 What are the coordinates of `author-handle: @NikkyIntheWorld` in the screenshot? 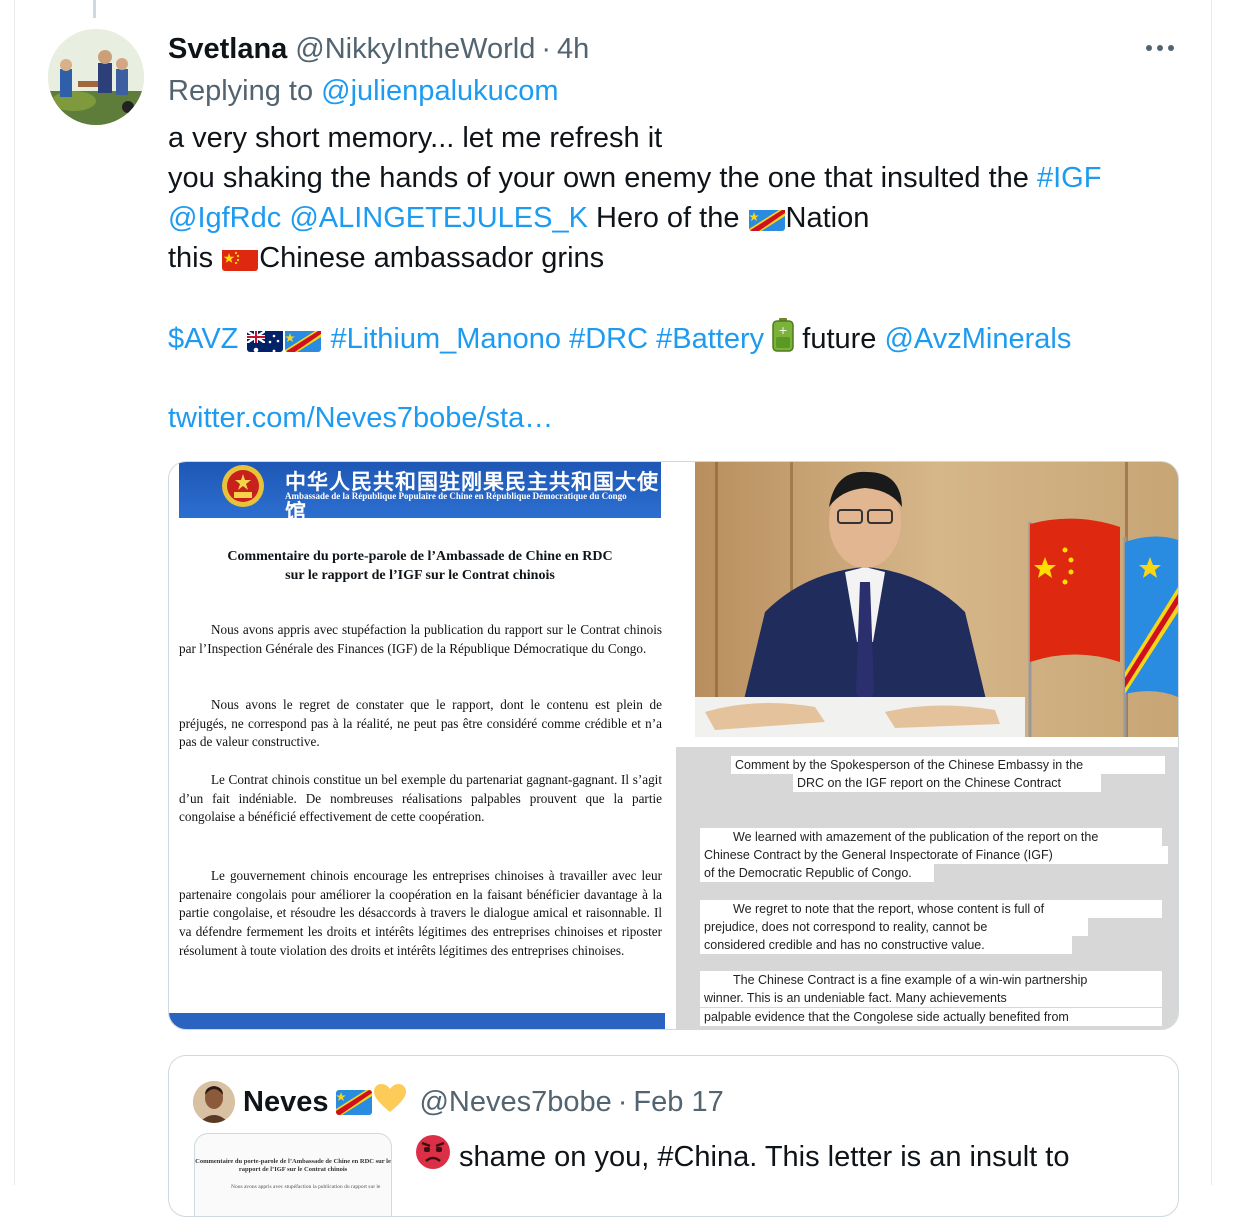 It's located at (415, 49).